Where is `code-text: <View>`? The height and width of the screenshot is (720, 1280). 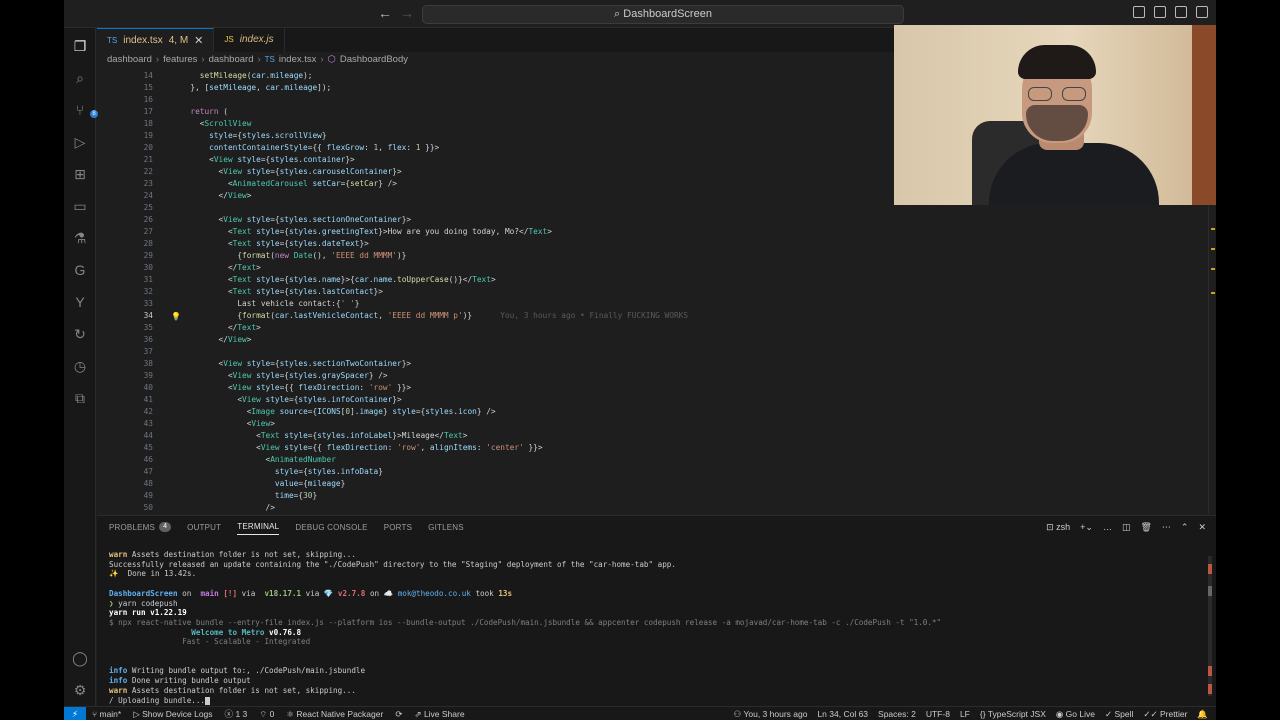
code-text: <View> is located at coordinates (228, 423).